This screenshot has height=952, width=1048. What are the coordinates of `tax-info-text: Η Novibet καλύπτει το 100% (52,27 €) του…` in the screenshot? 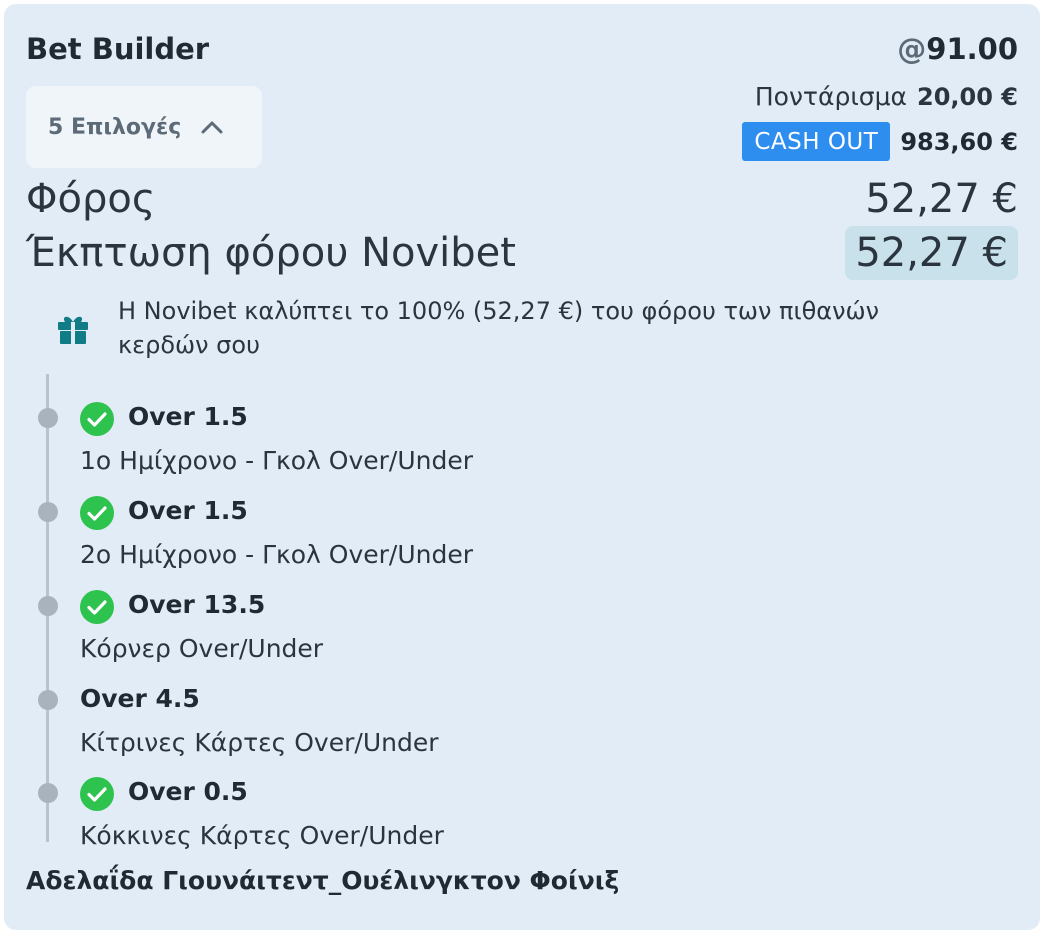 It's located at (499, 328).